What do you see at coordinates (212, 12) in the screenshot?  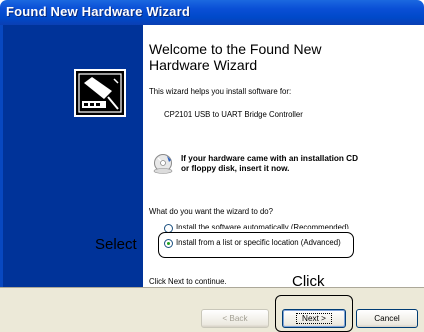 I see `title-bar: Found New Hardware Wizard` at bounding box center [212, 12].